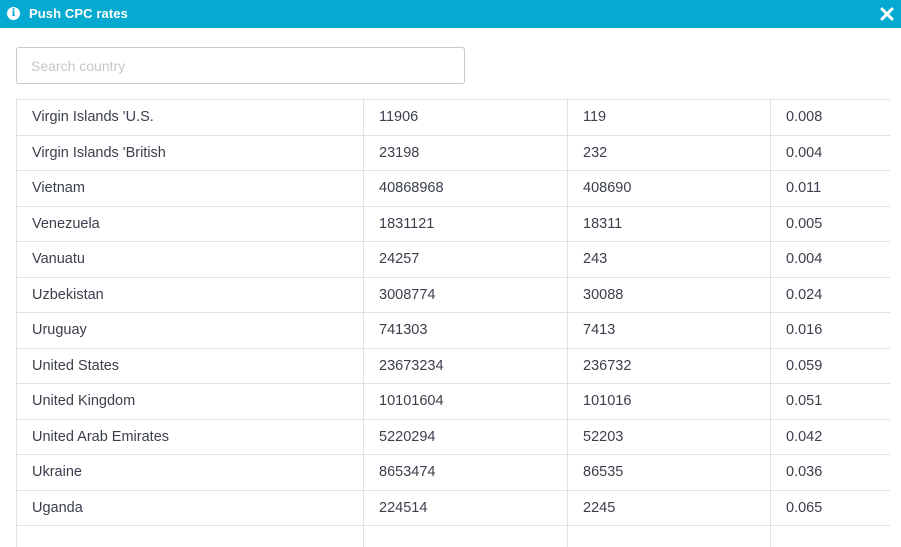 The height and width of the screenshot is (547, 901). Describe the element at coordinates (830, 436) in the screenshot. I see `rate-cell: 0.042` at that location.